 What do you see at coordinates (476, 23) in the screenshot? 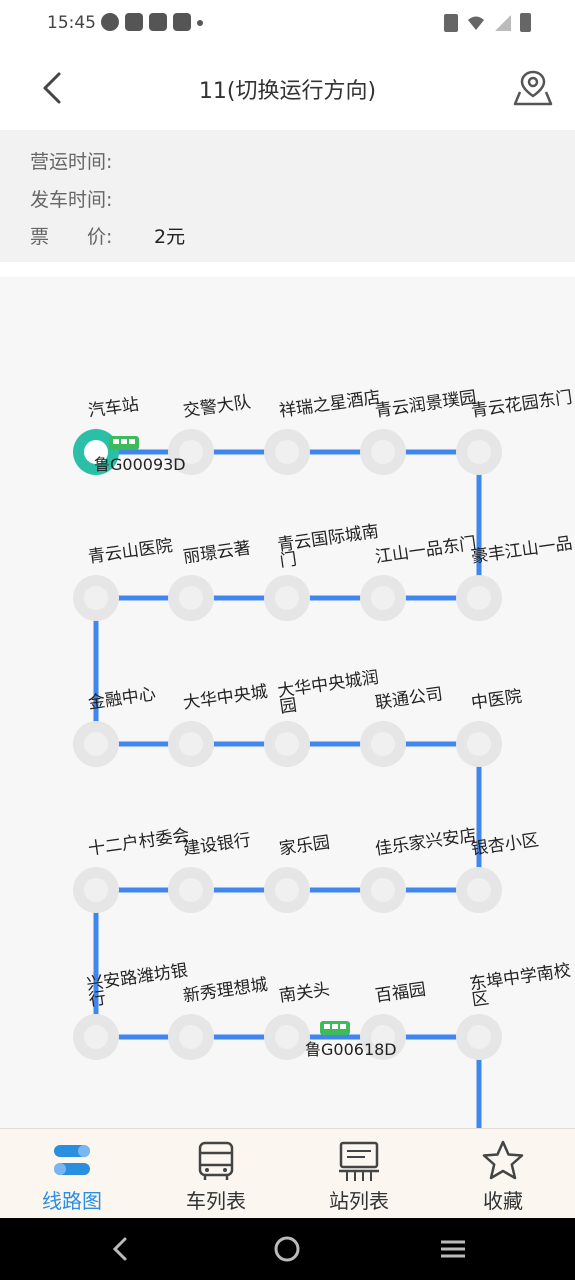
I see `wifi-icon` at bounding box center [476, 23].